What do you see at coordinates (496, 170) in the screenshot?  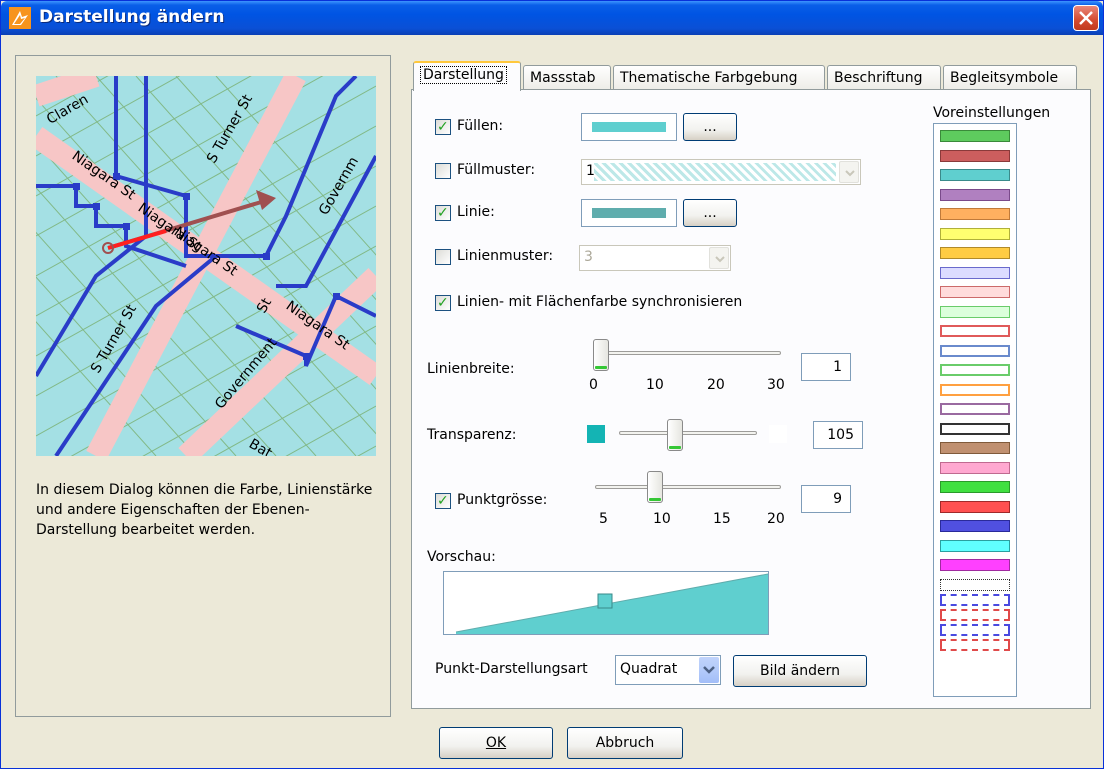 I see `fill-pattern-label: Füllmuster:` at bounding box center [496, 170].